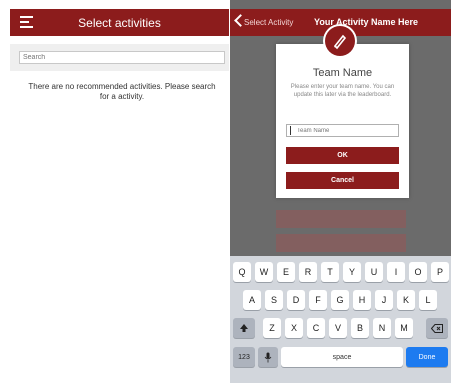  I want to click on space-key: space, so click(342, 357).